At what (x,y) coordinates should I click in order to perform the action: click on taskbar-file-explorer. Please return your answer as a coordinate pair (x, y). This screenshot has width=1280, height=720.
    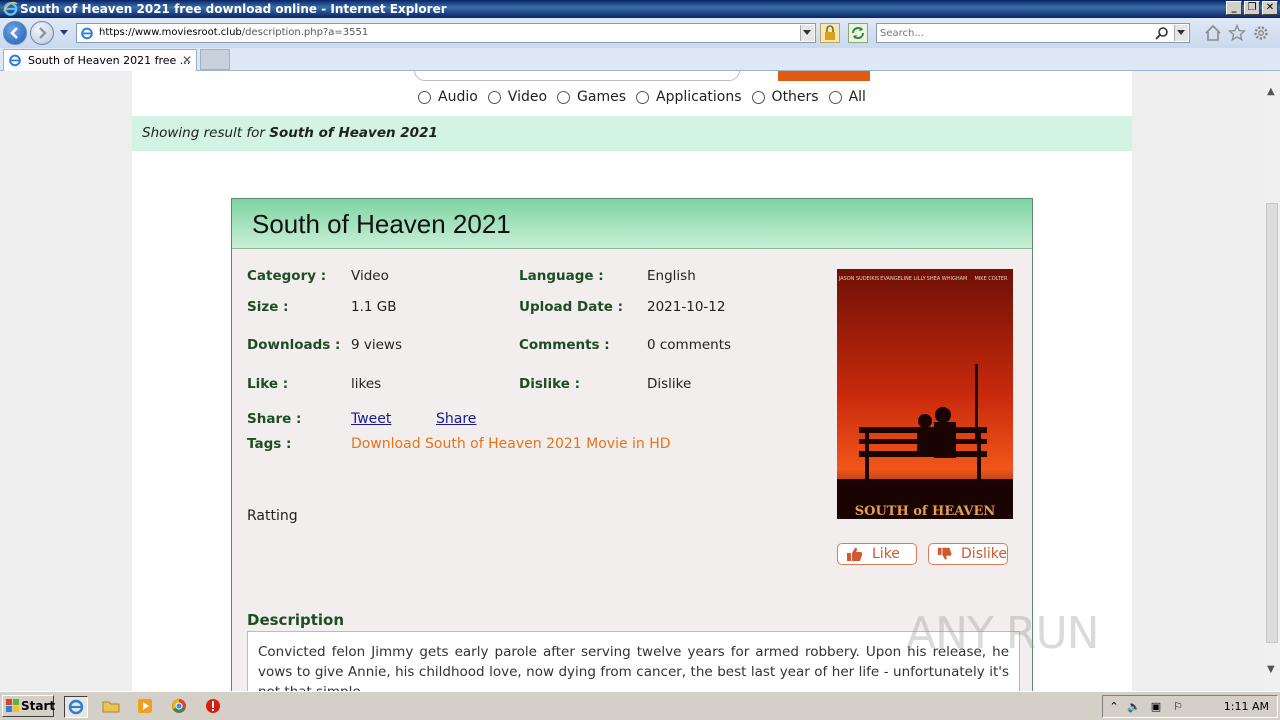
    Looking at the image, I should click on (112, 707).